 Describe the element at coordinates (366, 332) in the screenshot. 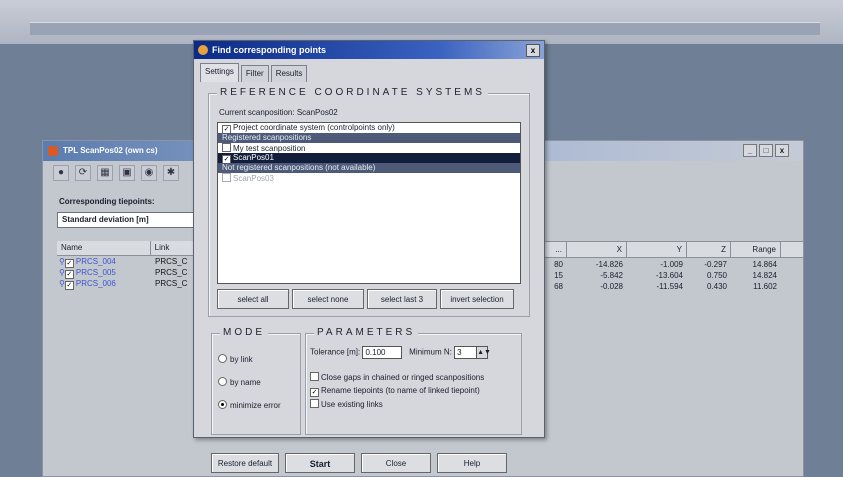

I see `group-title-parameters: PARAMETERS` at that location.